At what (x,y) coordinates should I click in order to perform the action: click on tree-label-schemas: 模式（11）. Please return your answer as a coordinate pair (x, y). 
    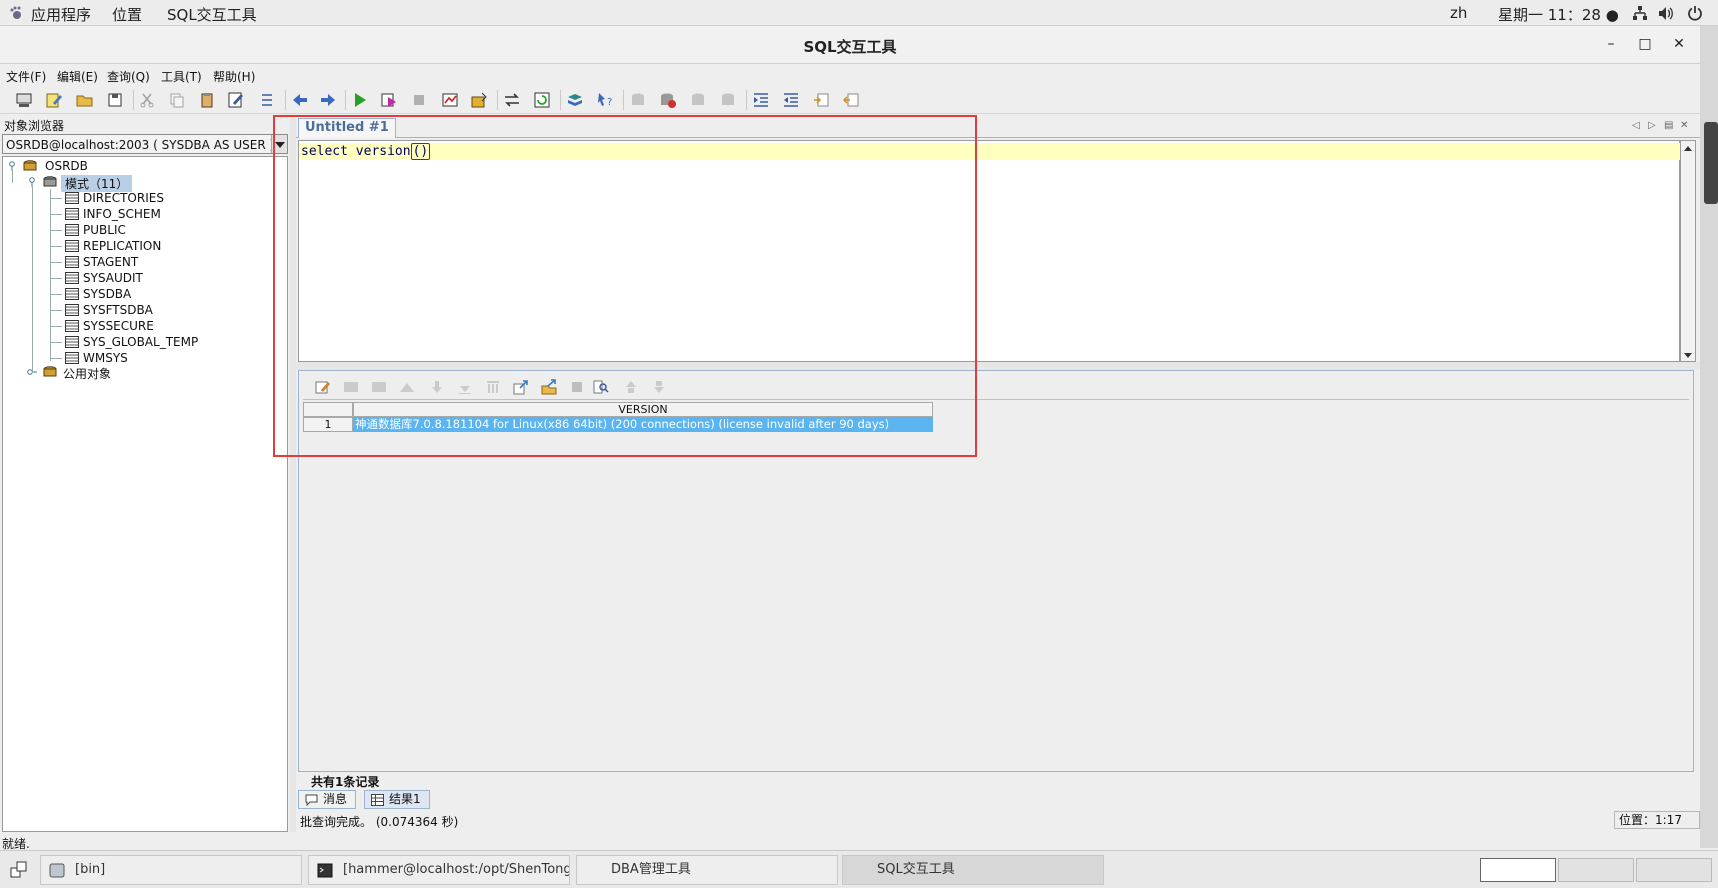
    Looking at the image, I should click on (97, 183).